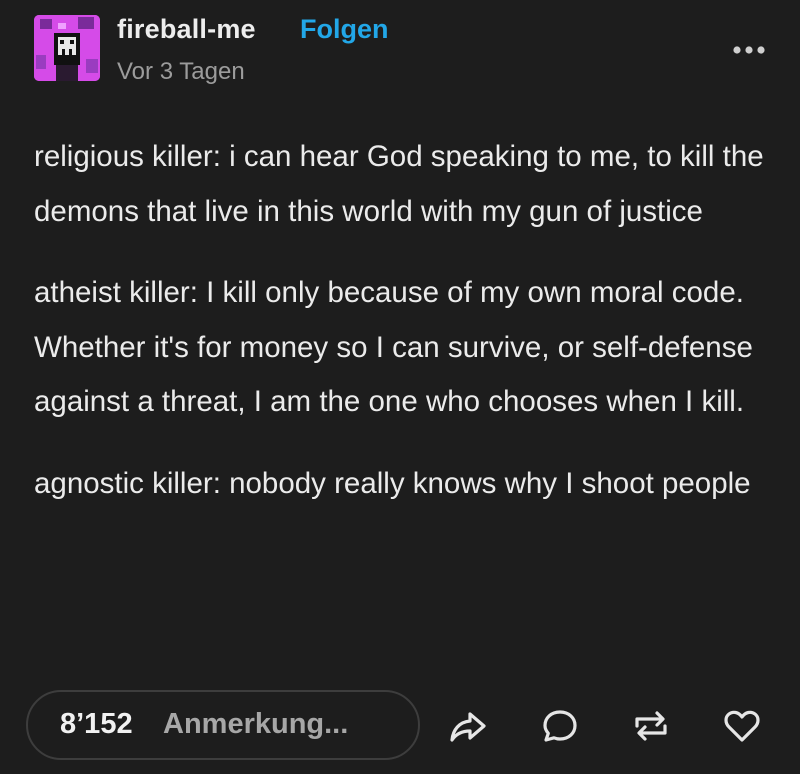  Describe the element at coordinates (96, 724) in the screenshot. I see `notes-count: 8’152` at that location.